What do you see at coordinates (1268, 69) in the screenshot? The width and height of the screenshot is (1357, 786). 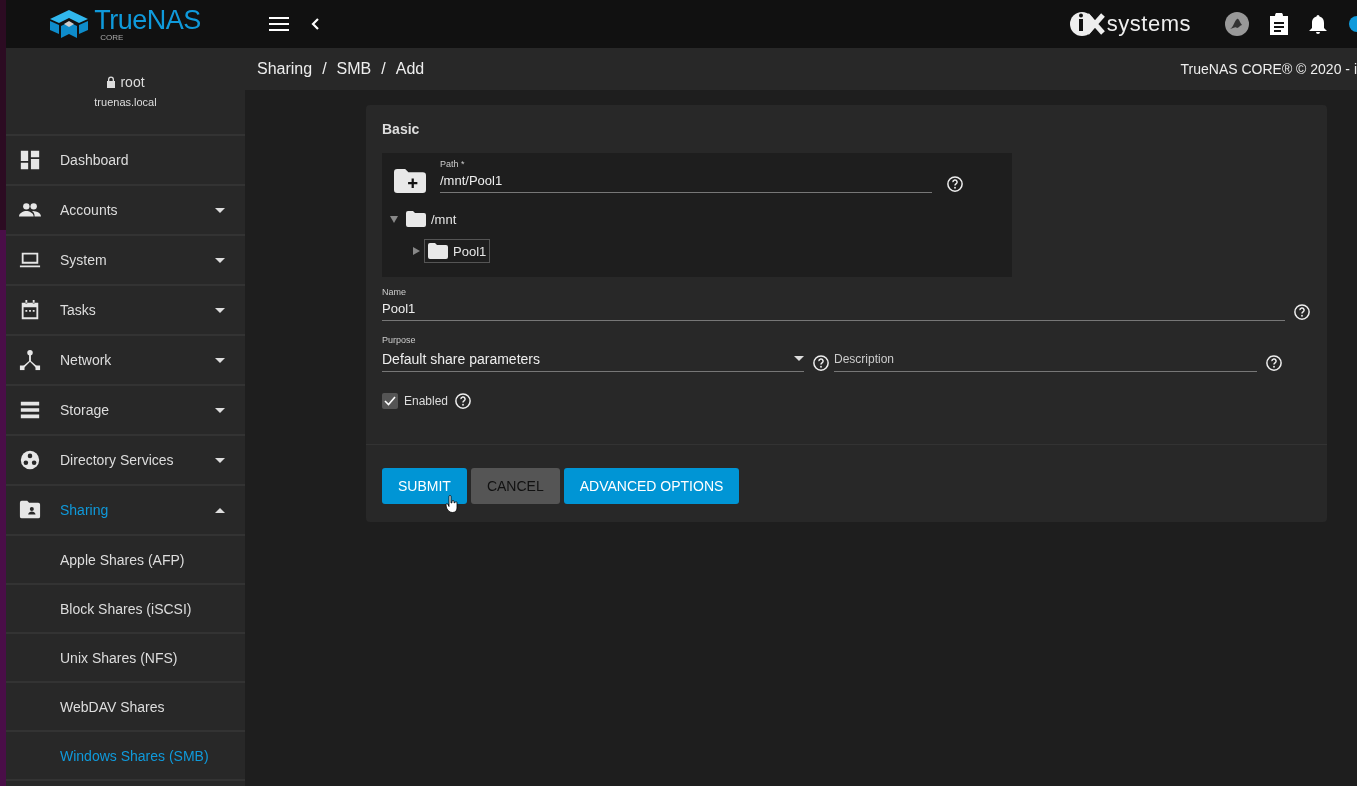 I see `copyright-text: TrueNAS CORE® © 2020 - i` at bounding box center [1268, 69].